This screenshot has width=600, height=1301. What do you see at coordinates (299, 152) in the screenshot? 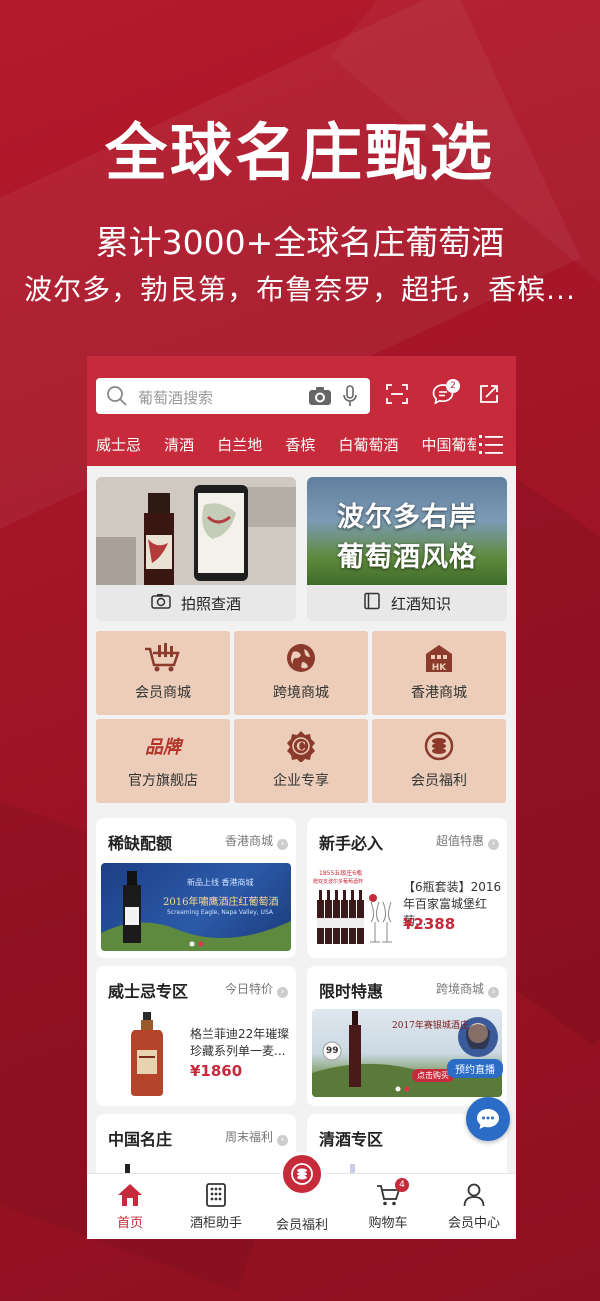
I see `hero-title: 全球名庄甄选` at bounding box center [299, 152].